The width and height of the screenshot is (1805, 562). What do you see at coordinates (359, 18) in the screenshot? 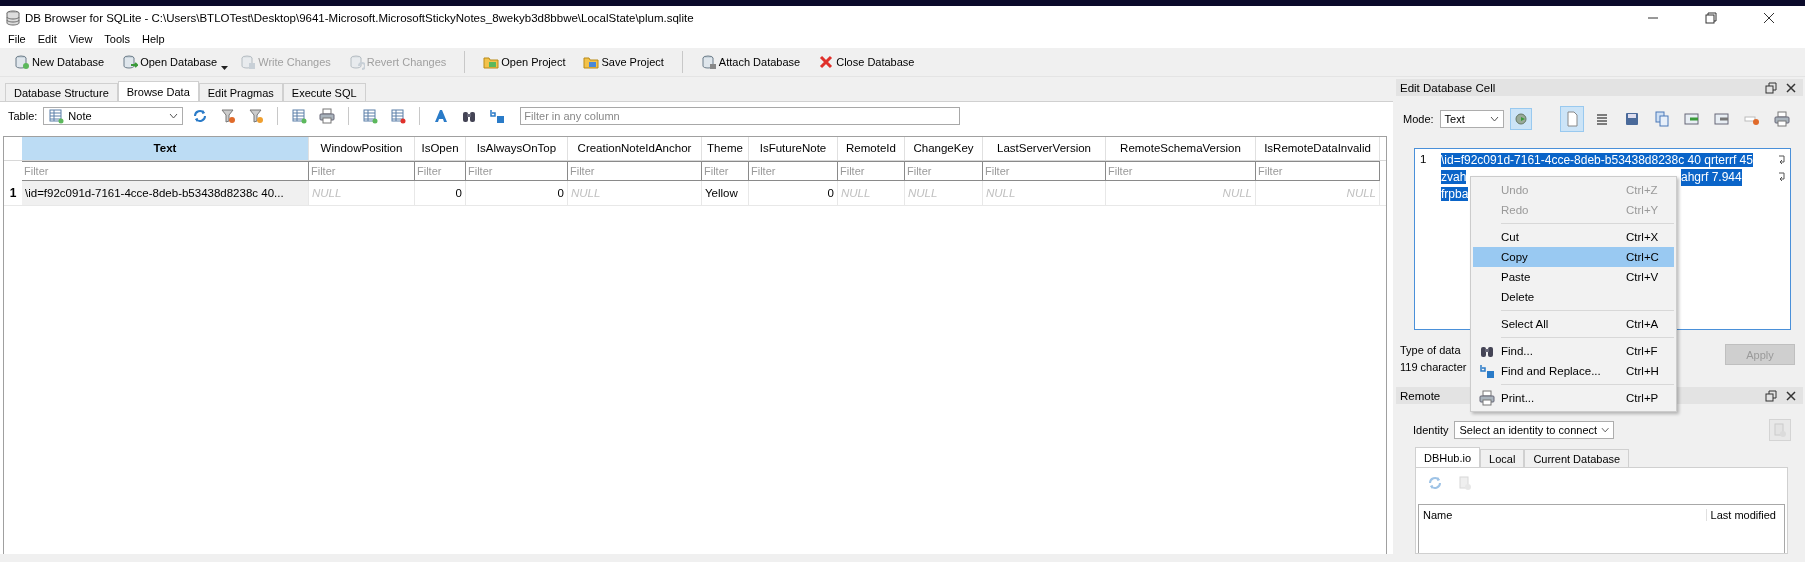
I see `window-title: DB Browser for SQLite - C:\Users\BTLOTest\Desktop\9641-Microsoft.MicrosoftStickyNotes_8wekyb3d8bbwe\LocalState\plum.sqlite` at bounding box center [359, 18].